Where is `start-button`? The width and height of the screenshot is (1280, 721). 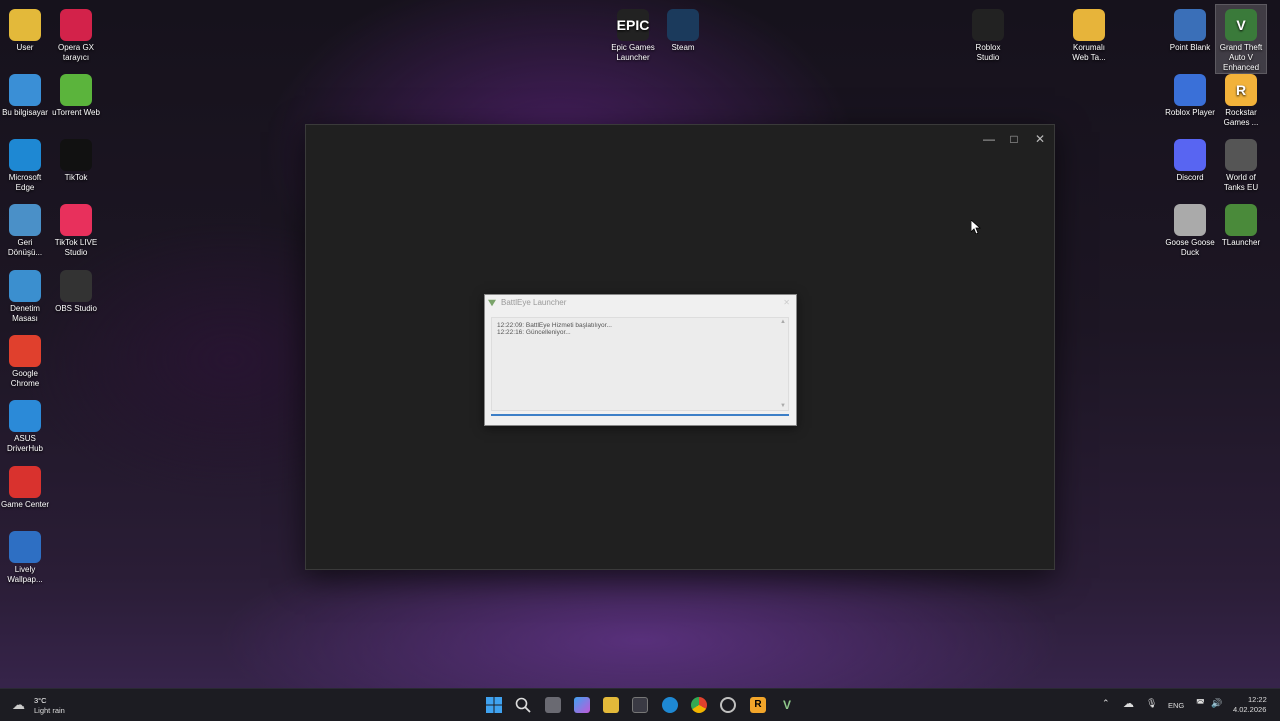
start-button is located at coordinates (494, 705).